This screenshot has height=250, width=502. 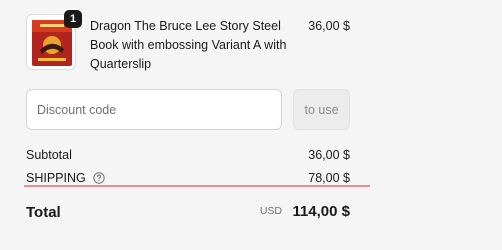 I want to click on apply-discount-button: to use, so click(x=321, y=109).